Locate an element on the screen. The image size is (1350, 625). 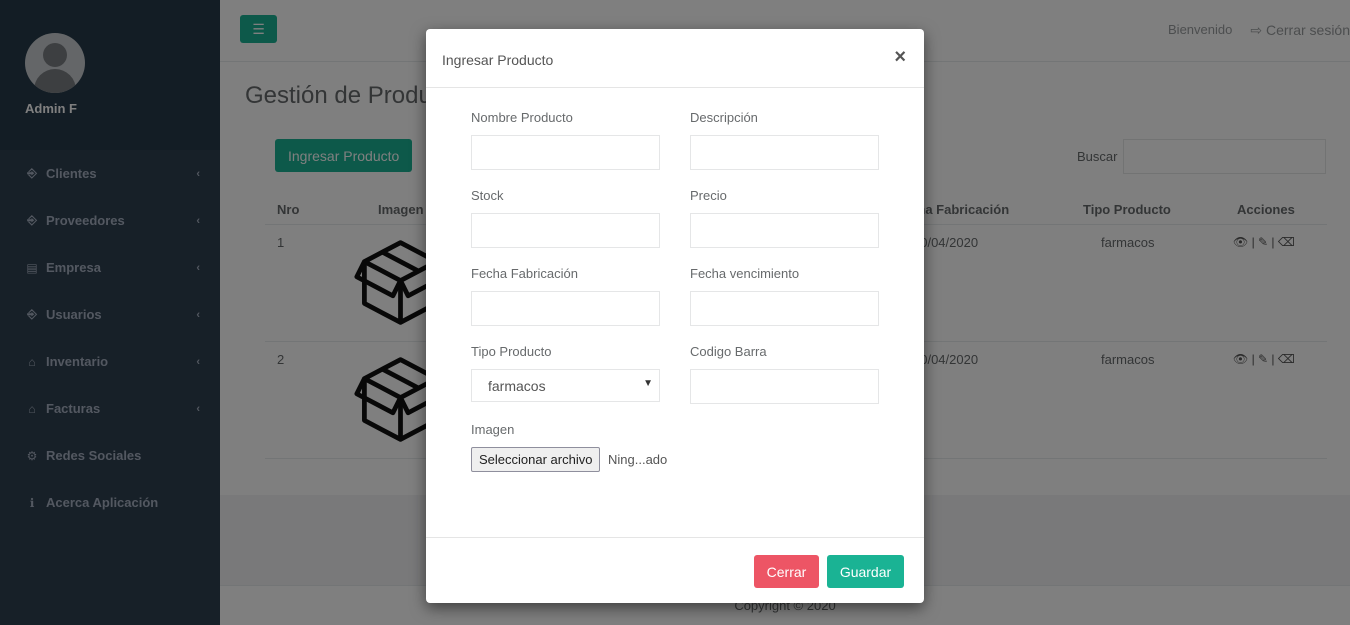
modal-title: Ingresar Producto is located at coordinates (498, 60).